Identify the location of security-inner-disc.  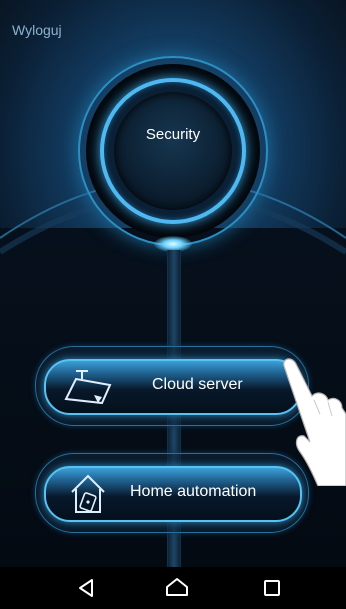
(173, 151).